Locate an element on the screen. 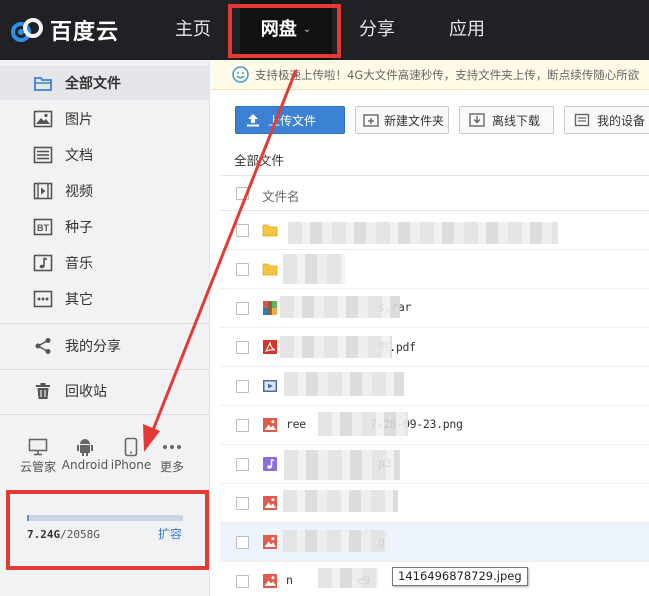 Image resolution: width=649 pixels, height=596 pixels. sidebar-item-videos: 视频 is located at coordinates (104, 191).